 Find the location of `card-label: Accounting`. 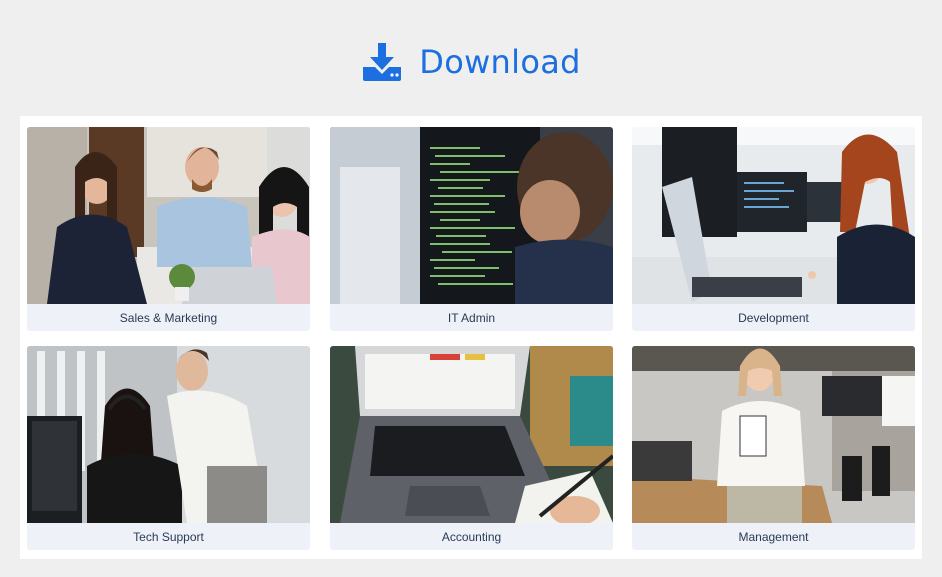

card-label: Accounting is located at coordinates (471, 536).